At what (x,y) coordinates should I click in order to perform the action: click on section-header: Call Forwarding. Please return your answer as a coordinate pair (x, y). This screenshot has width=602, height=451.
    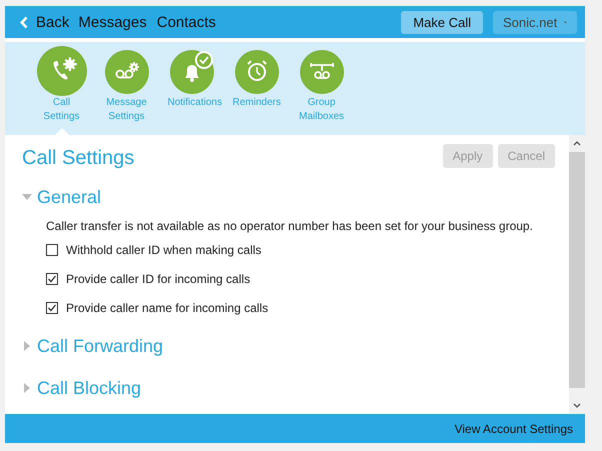
    Looking at the image, I should click on (93, 346).